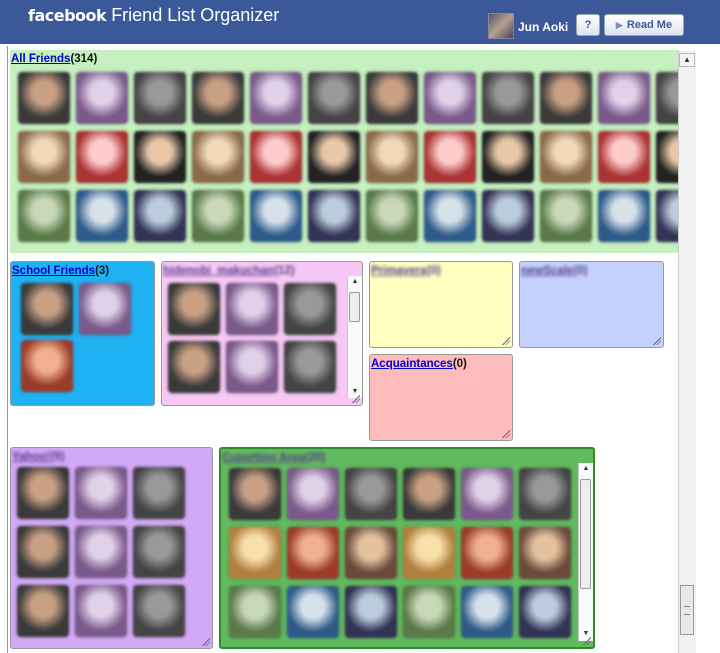  I want to click on list-panel-school-friends: School Friends(3), so click(82, 333).